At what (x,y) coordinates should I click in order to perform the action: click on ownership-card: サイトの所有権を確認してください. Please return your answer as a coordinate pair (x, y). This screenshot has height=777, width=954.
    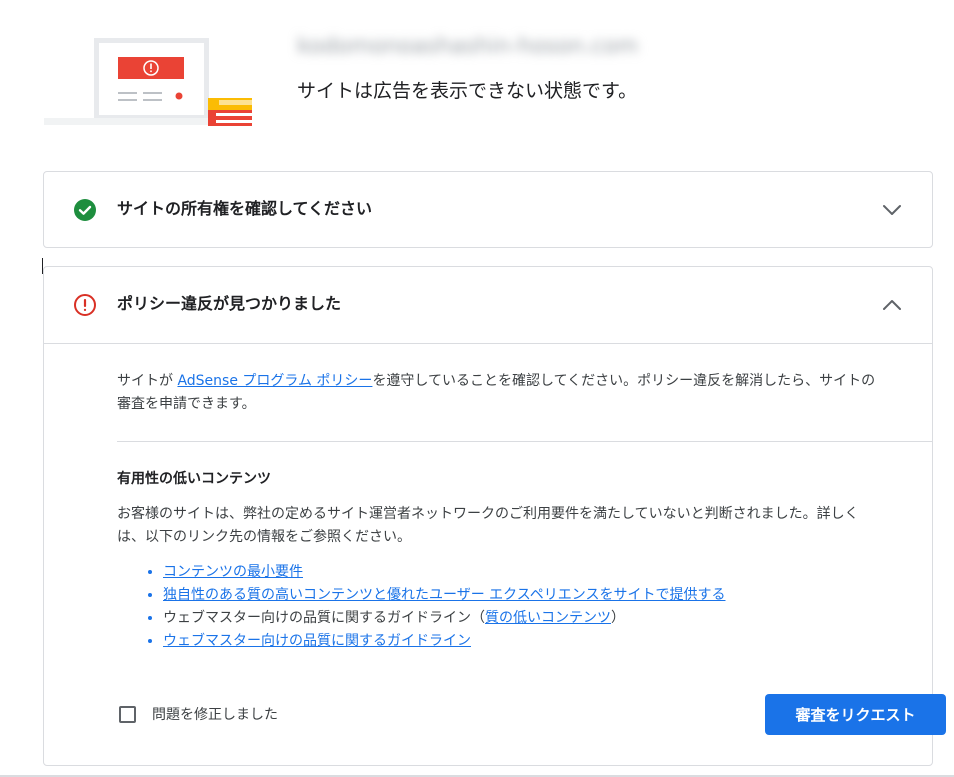
    Looking at the image, I should click on (488, 209).